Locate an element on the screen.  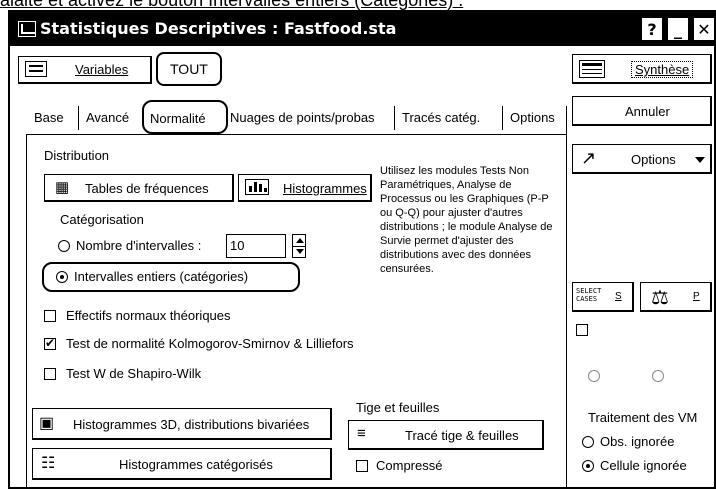
cellule-ignoree-label: Cellule ignorée is located at coordinates (643, 465).